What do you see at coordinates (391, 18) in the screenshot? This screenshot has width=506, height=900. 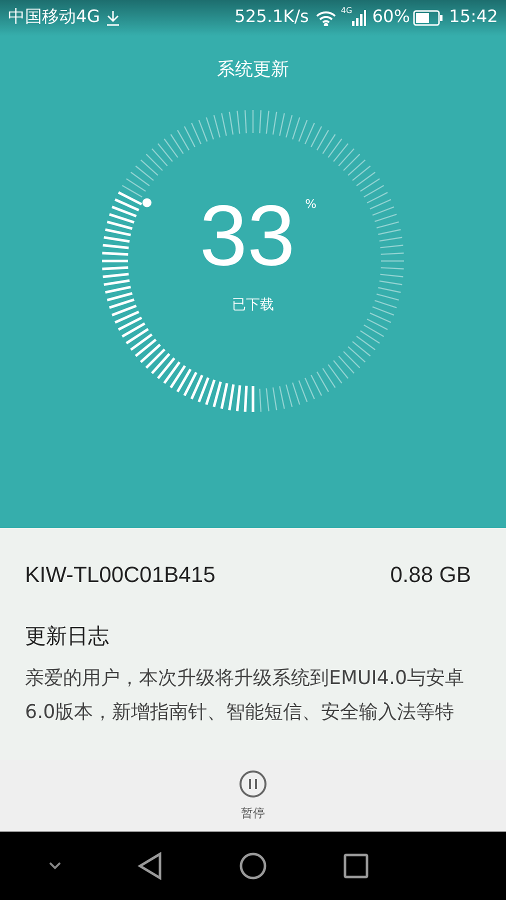 I see `battery-percent: 60%` at bounding box center [391, 18].